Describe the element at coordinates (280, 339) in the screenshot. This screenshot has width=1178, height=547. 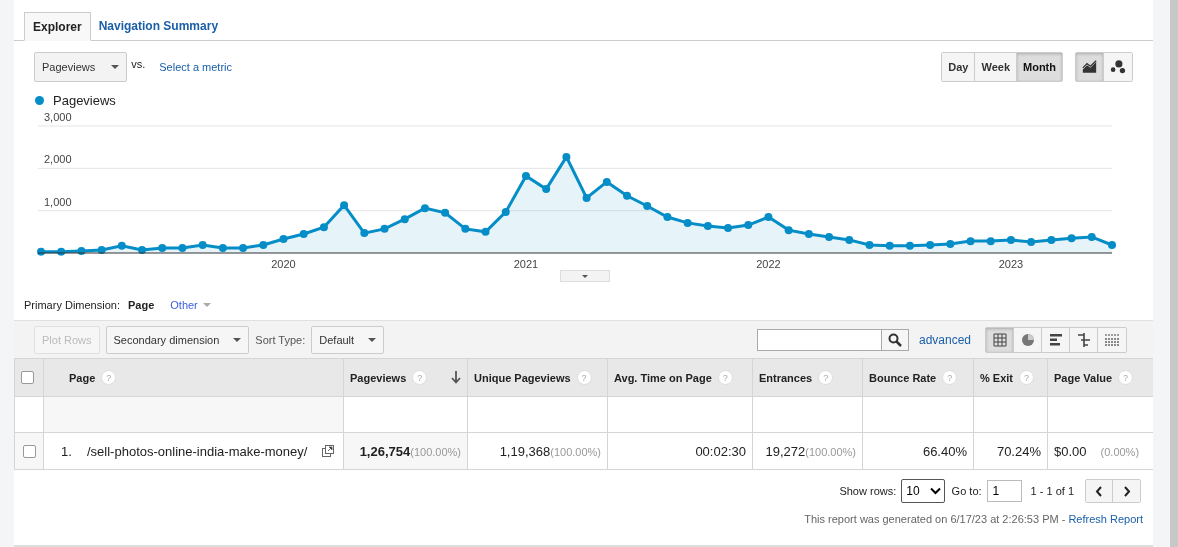
I see `sort-type-label: Sort Type:` at that location.